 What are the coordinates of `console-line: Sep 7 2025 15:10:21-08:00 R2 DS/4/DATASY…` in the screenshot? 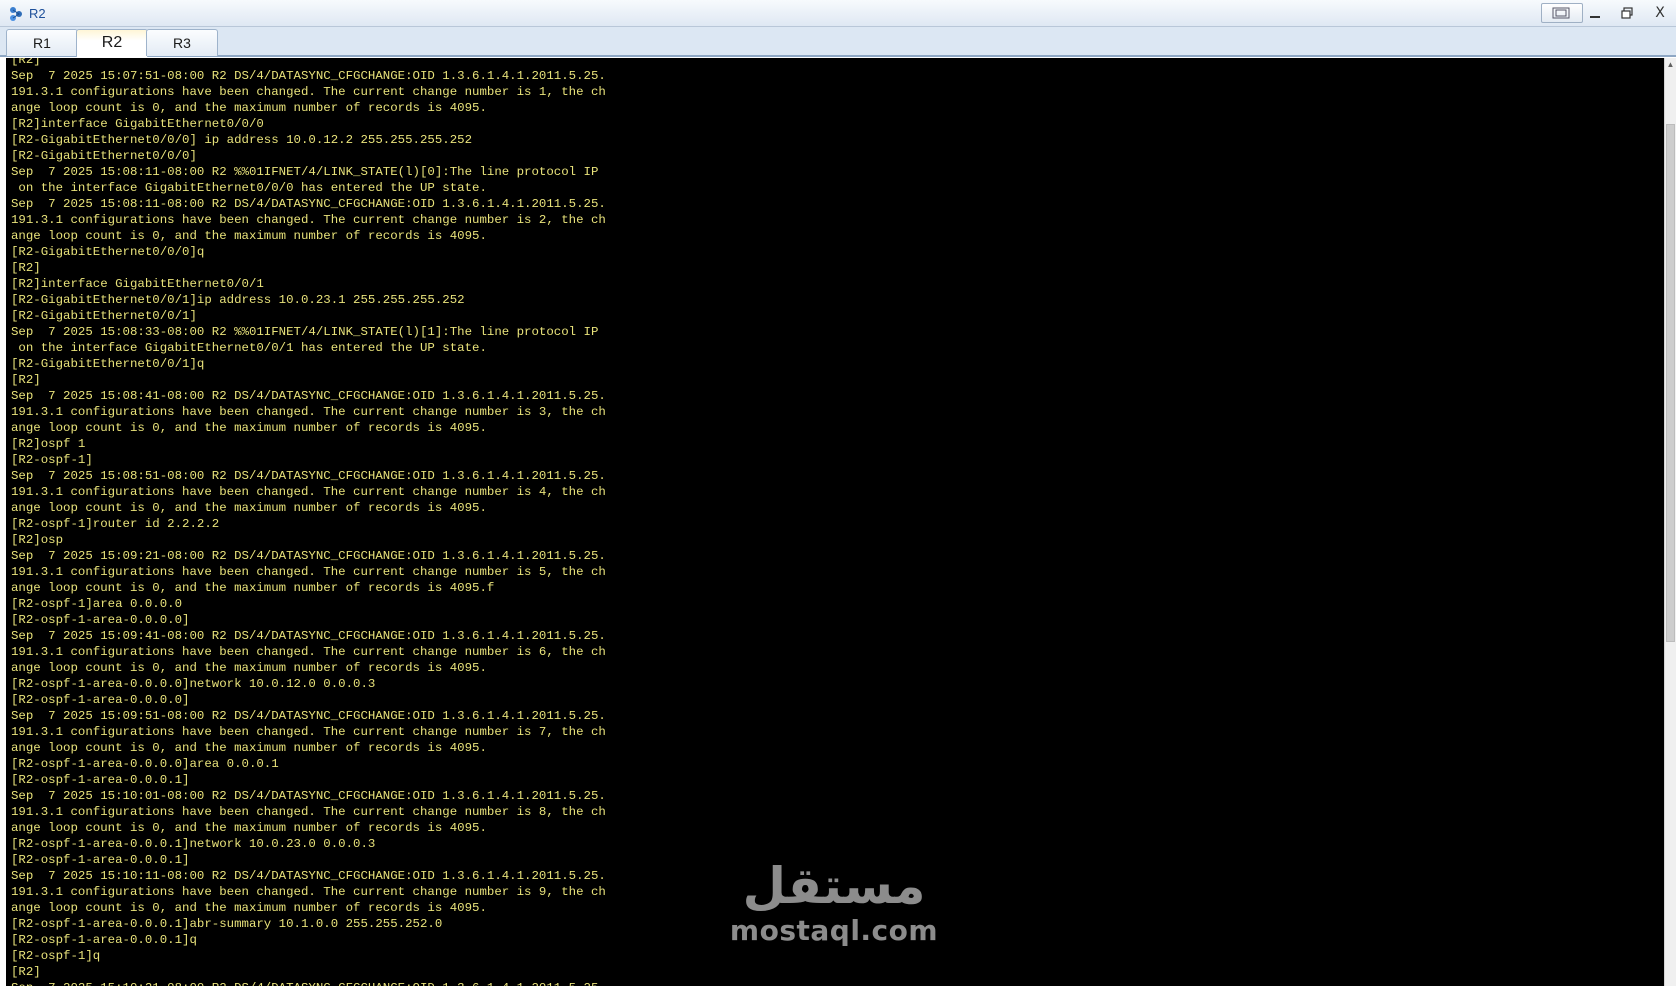 It's located at (308, 983).